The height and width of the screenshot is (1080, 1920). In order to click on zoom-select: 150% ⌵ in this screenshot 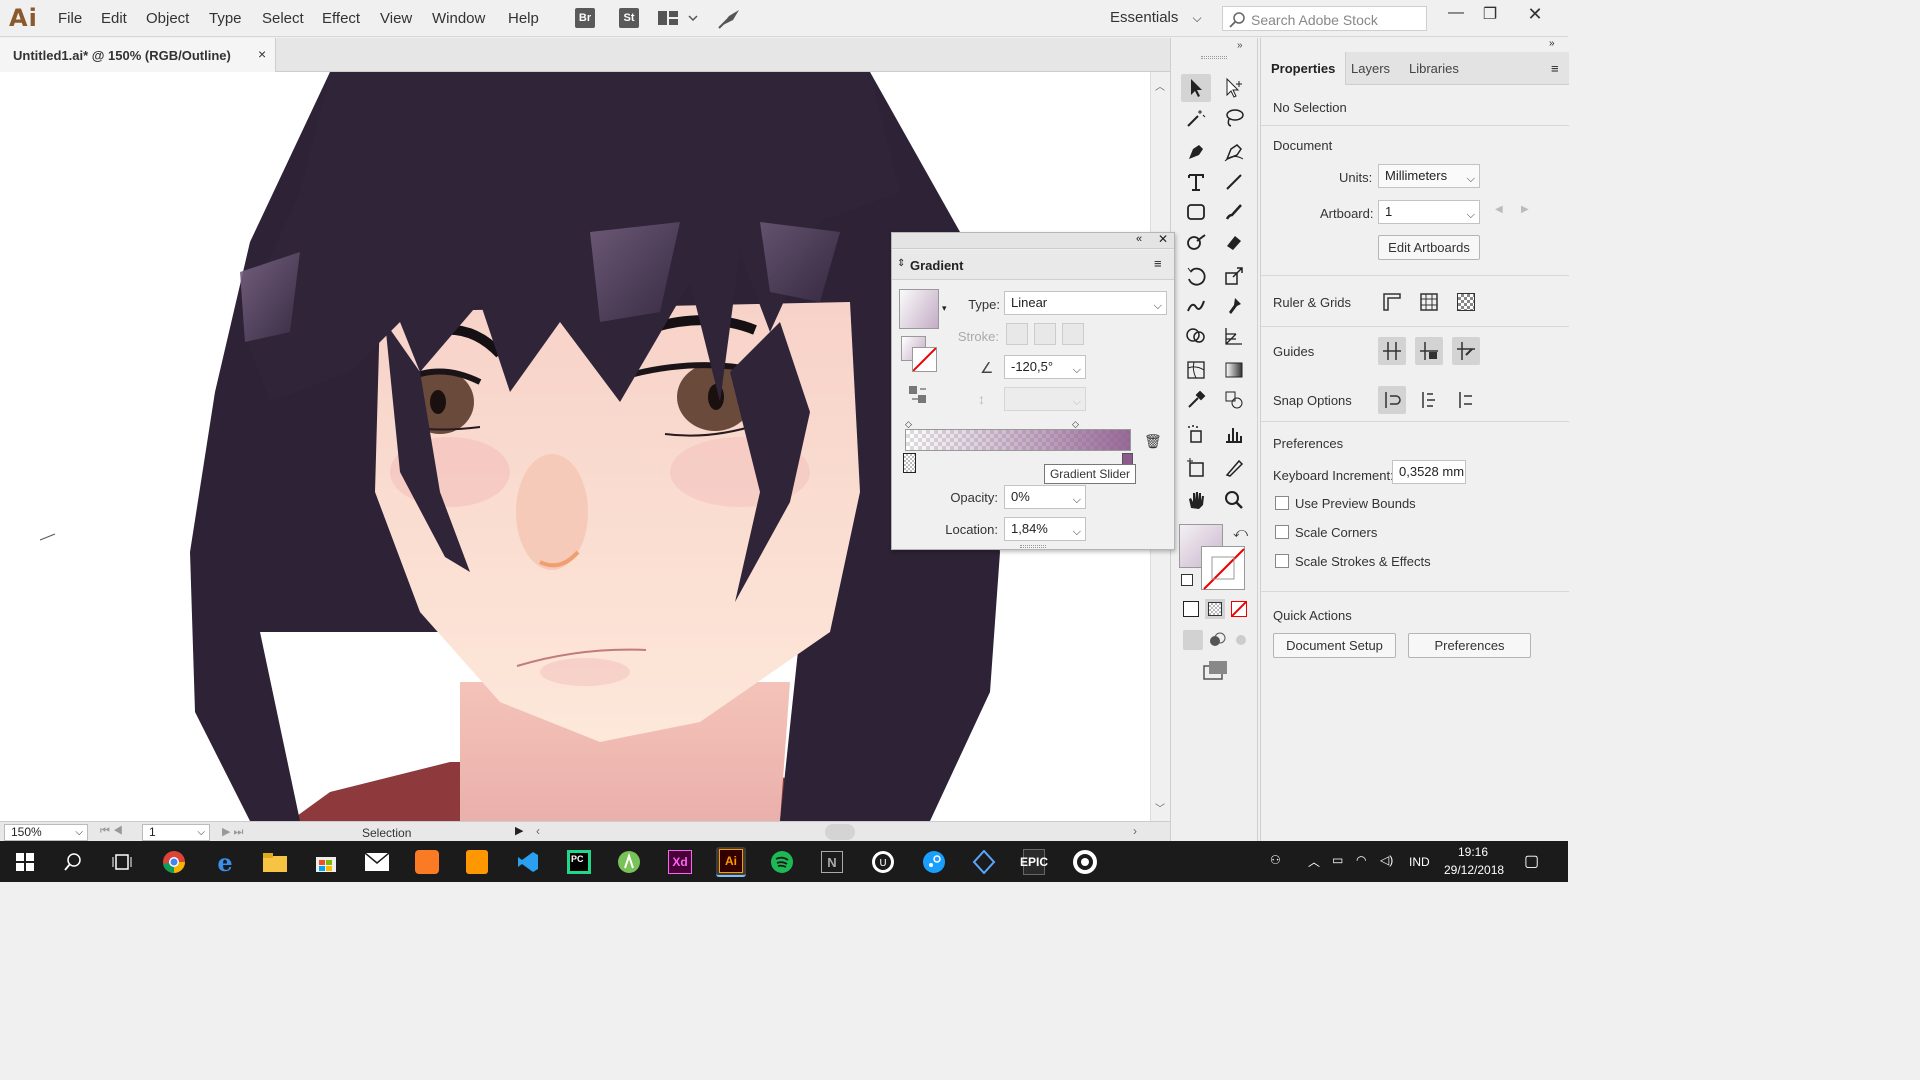, I will do `click(46, 832)`.